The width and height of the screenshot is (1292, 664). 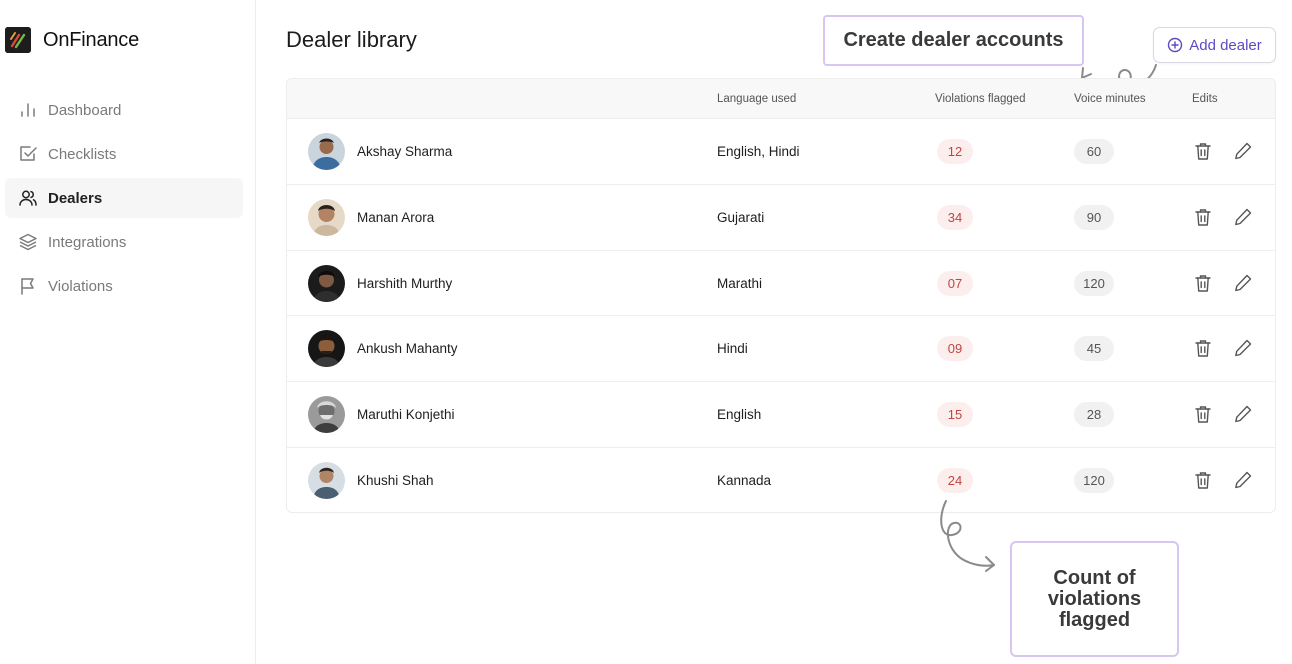 I want to click on column-header-language: Language used, so click(x=757, y=99).